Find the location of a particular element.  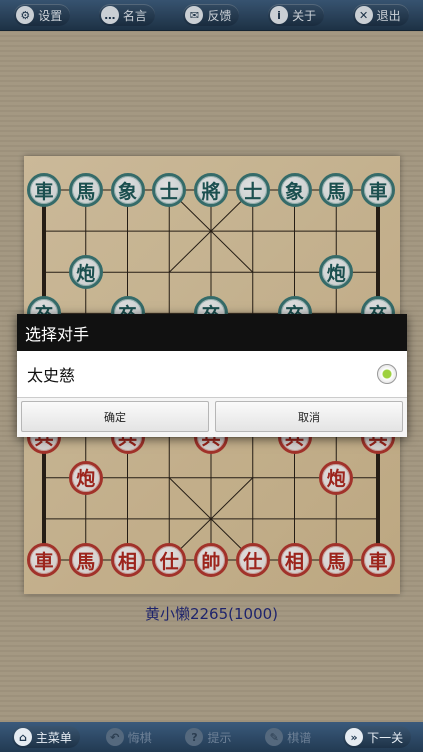

radio-selected-icon is located at coordinates (387, 374).